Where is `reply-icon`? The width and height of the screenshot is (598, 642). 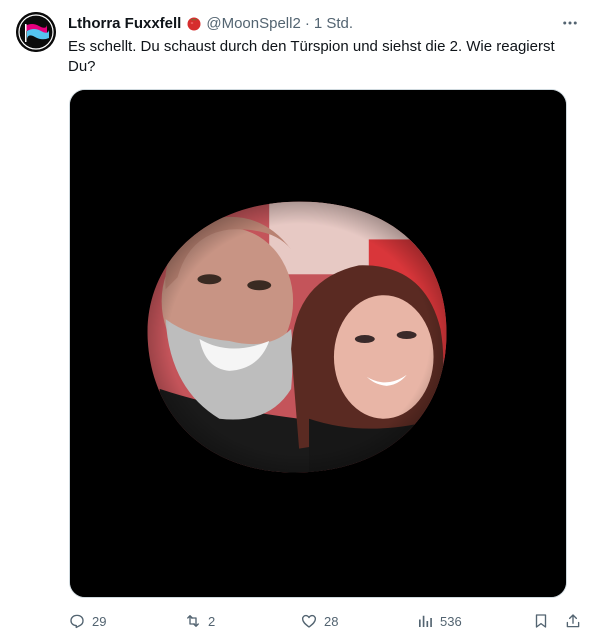 reply-icon is located at coordinates (77, 621).